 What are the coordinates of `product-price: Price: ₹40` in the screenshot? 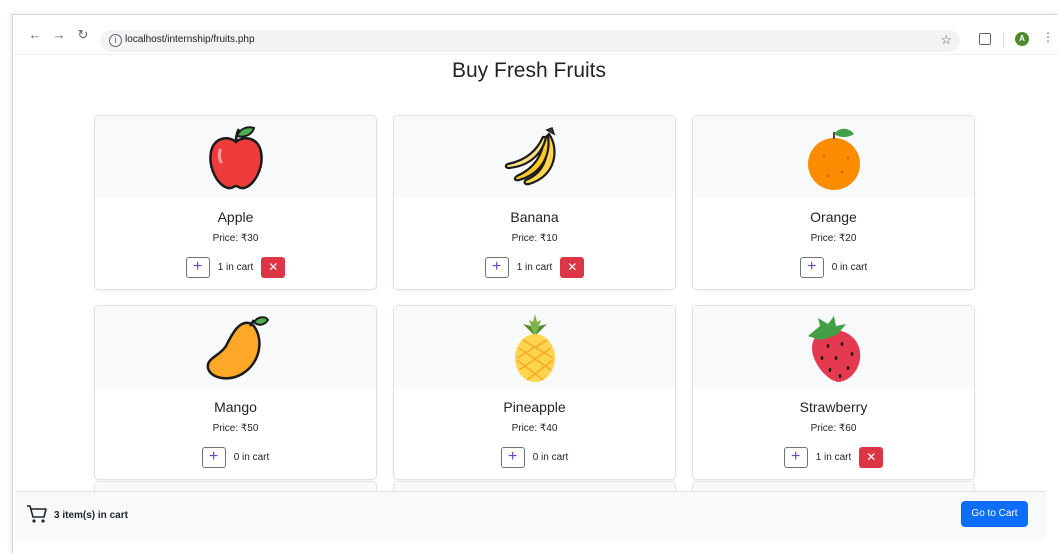 It's located at (534, 428).